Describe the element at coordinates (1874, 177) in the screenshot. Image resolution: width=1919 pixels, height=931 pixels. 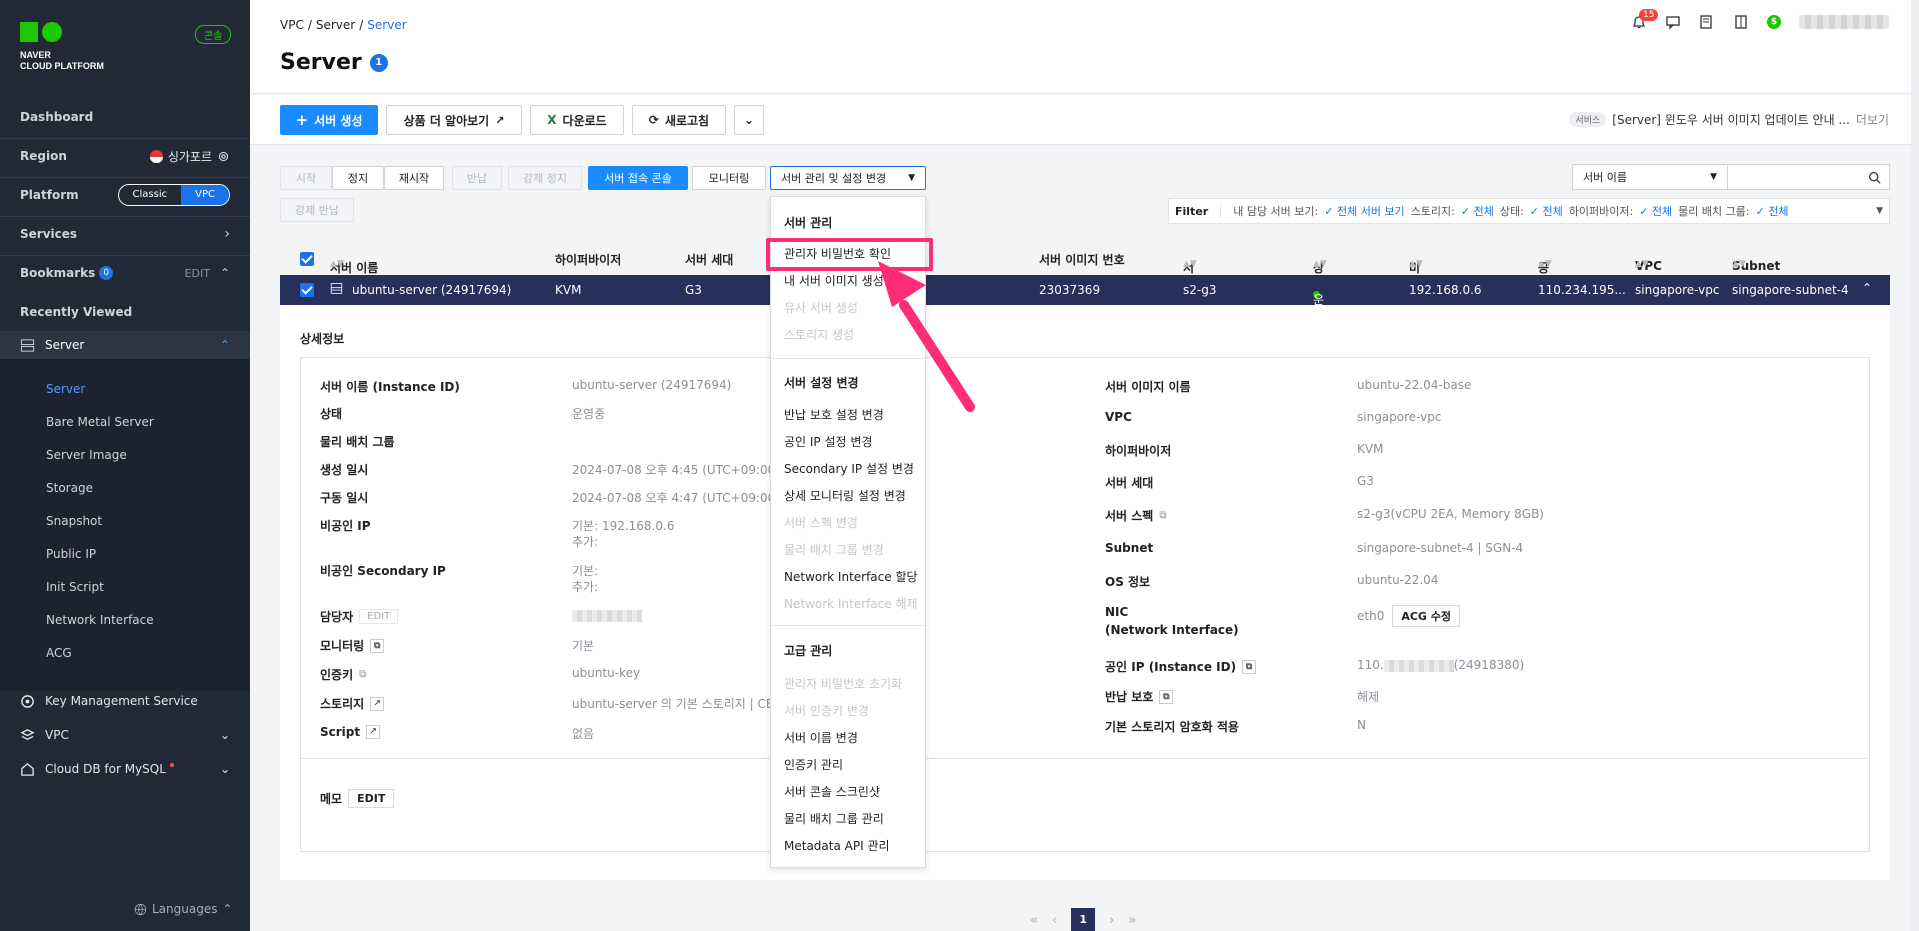
I see `search-icon` at that location.